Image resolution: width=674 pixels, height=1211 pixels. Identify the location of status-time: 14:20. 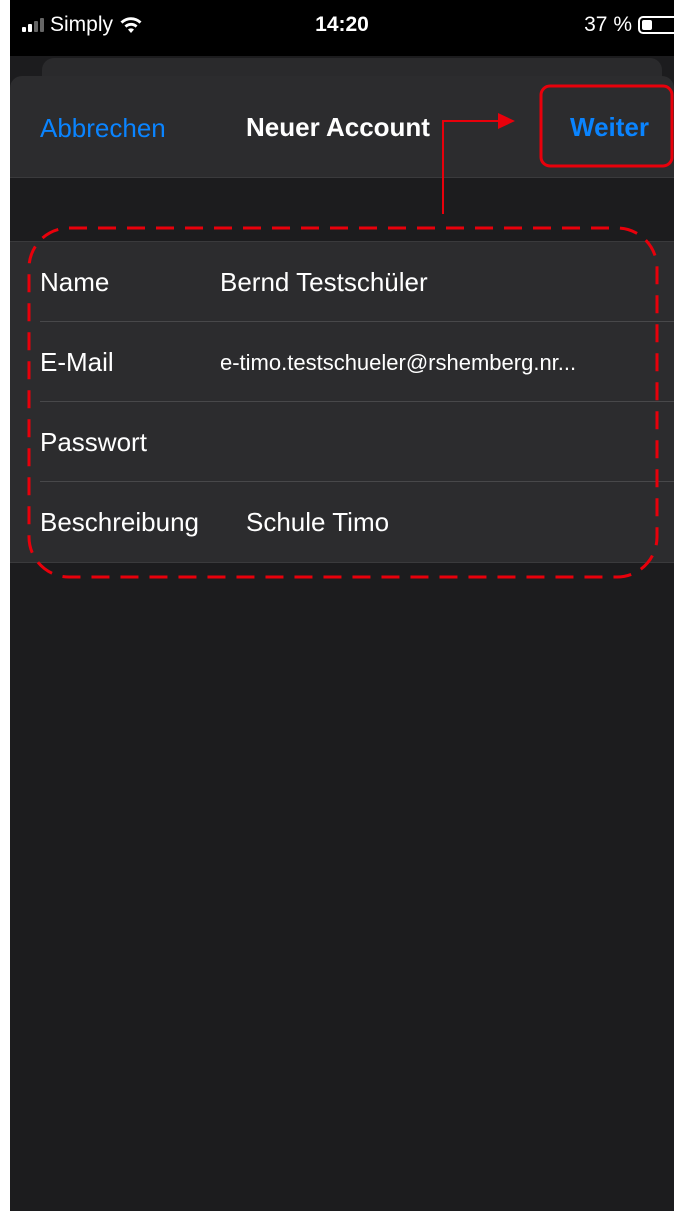
(342, 24).